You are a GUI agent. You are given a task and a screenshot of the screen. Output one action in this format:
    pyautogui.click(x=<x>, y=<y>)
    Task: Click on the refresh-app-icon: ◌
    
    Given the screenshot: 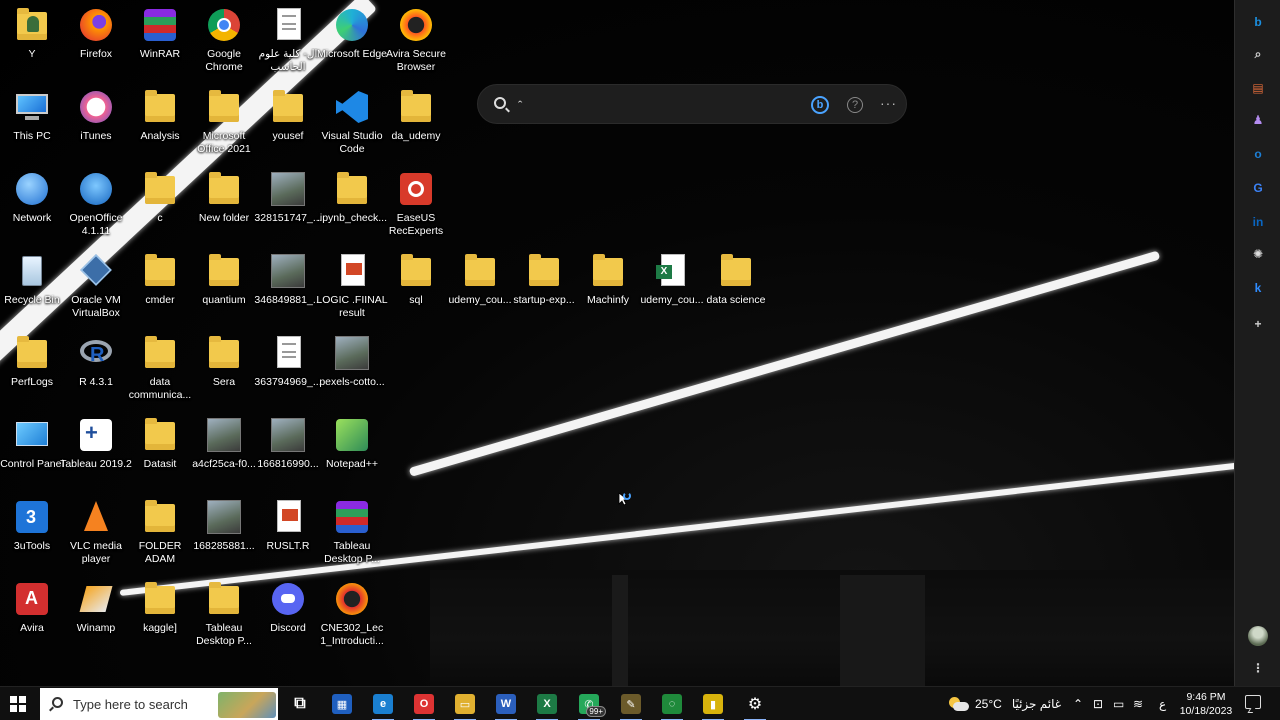 What is the action you would take?
    pyautogui.click(x=672, y=703)
    